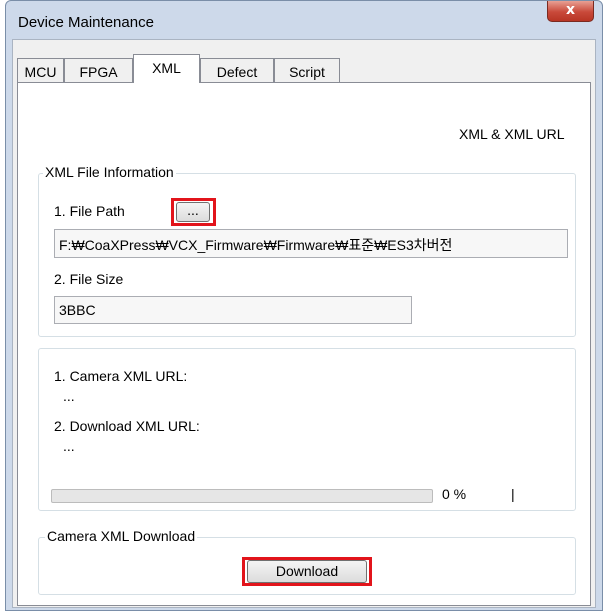  What do you see at coordinates (304, 20) in the screenshot?
I see `title-bar: Device Maintenance x` at bounding box center [304, 20].